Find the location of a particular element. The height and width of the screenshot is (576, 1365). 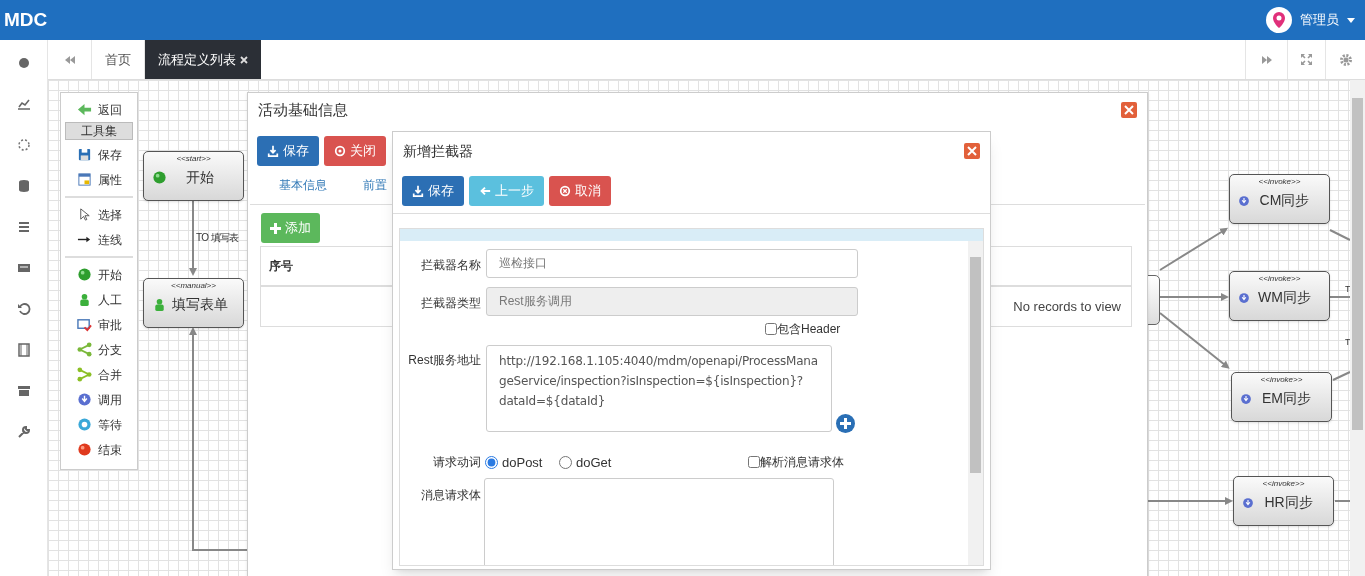

edge-label: TO 填写表 is located at coordinates (217, 238).